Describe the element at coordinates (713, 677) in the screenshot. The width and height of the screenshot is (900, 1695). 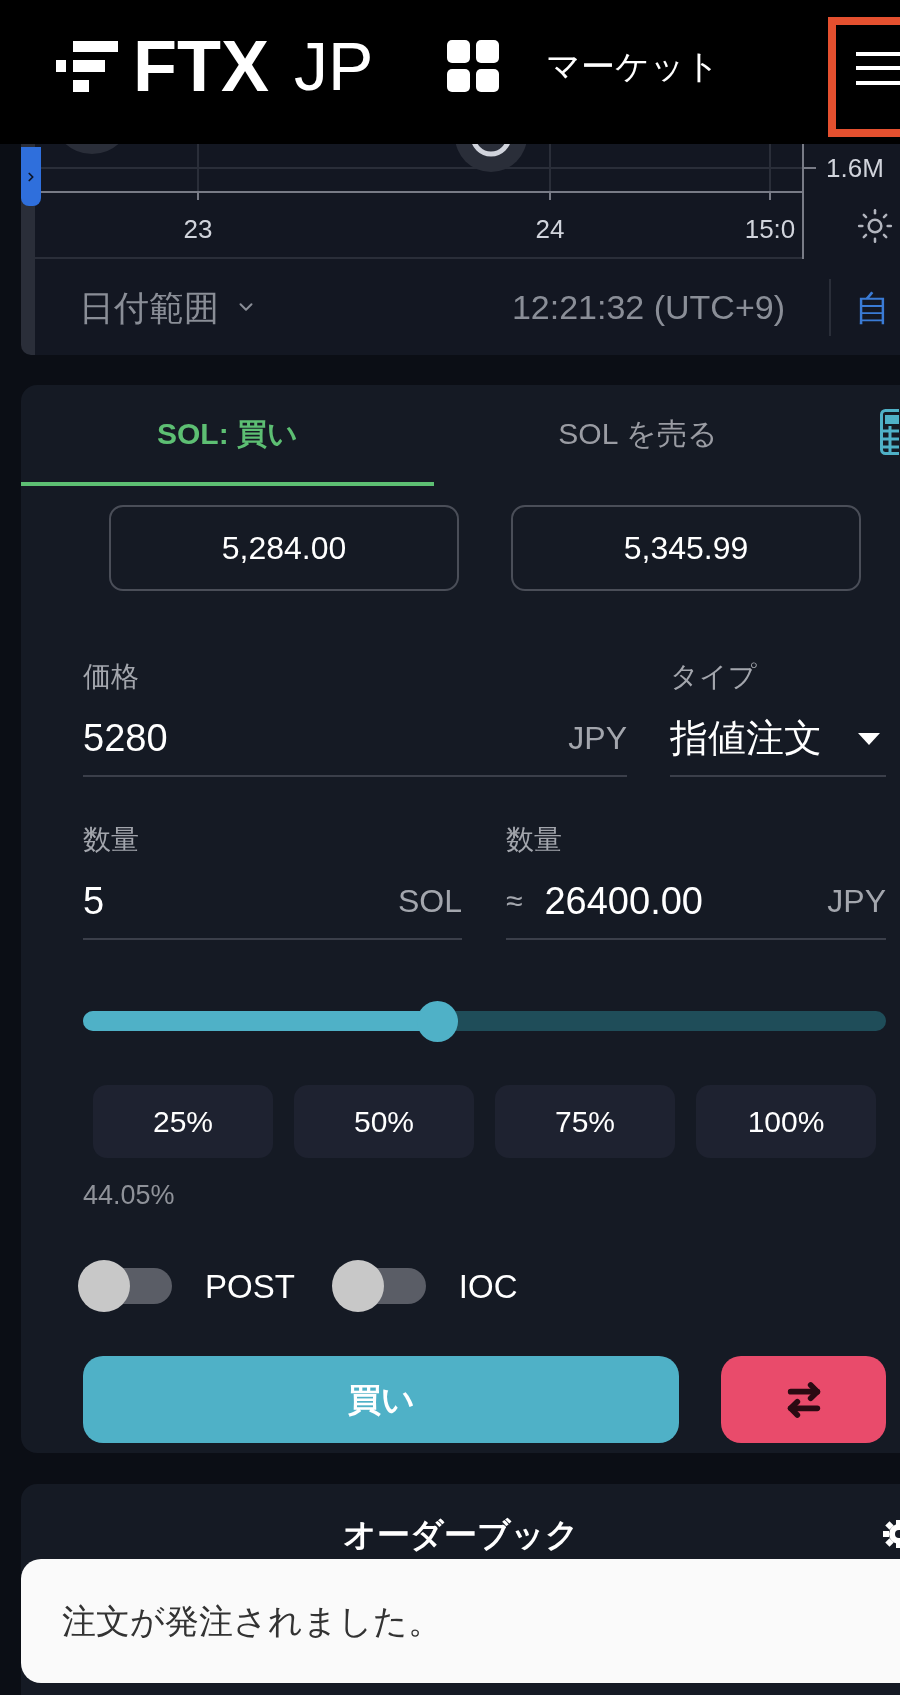
I see `field-label: タイプ` at that location.